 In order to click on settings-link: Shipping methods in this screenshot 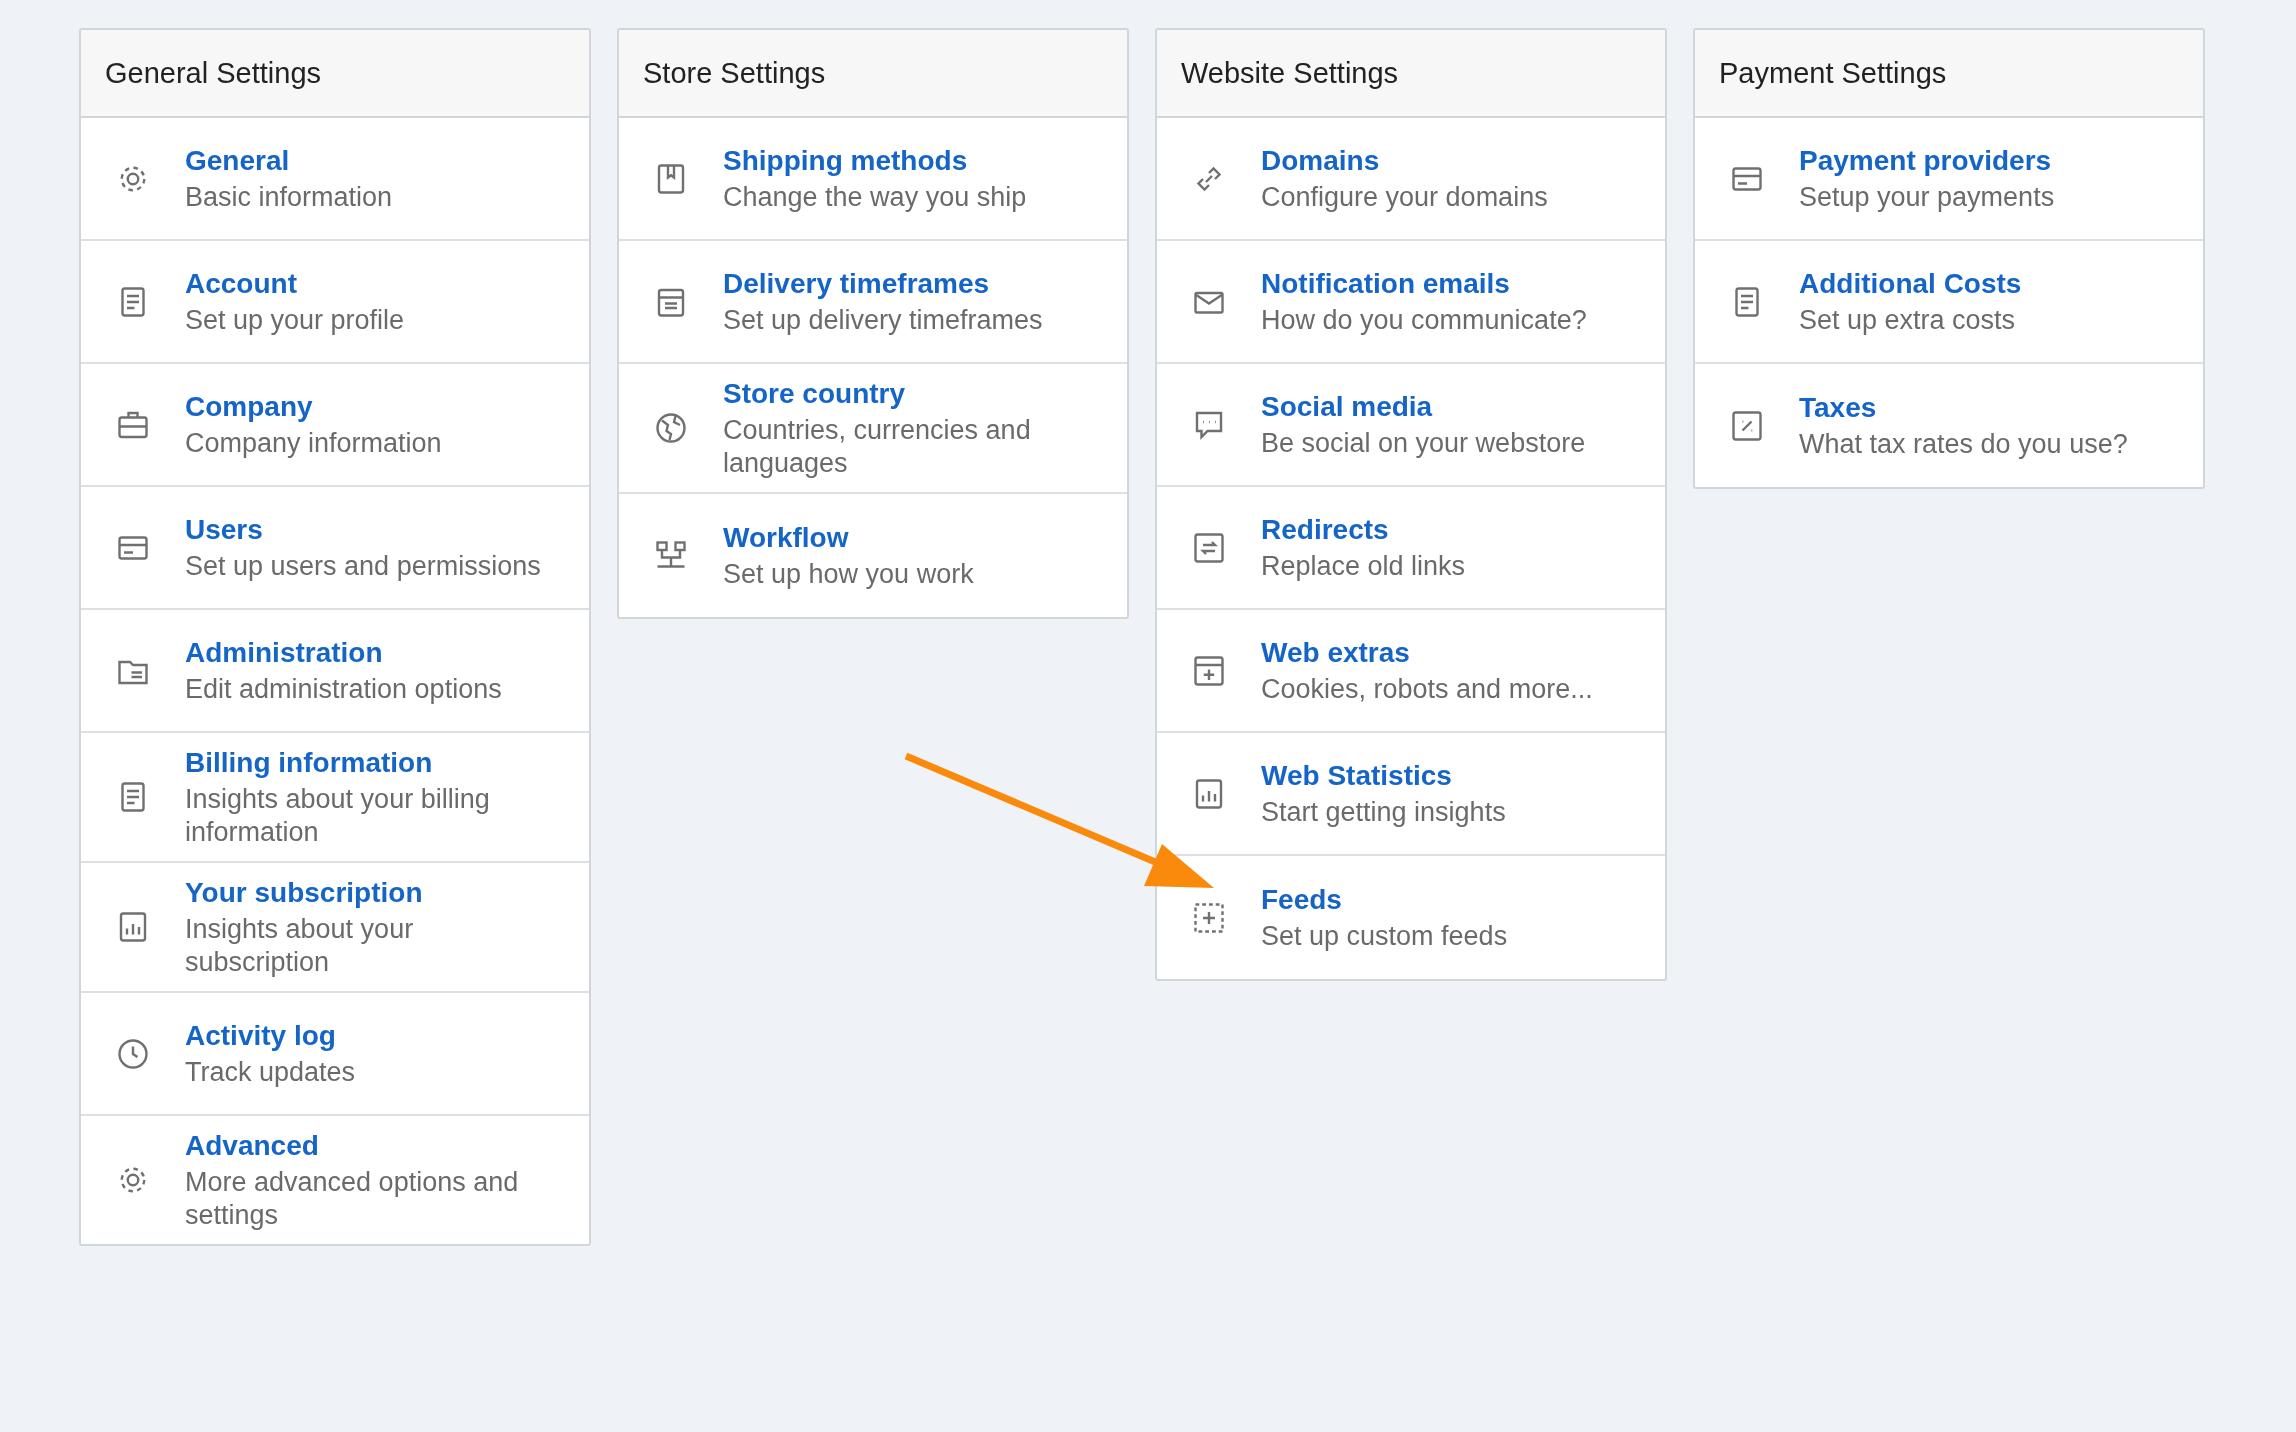, I will do `click(845, 161)`.